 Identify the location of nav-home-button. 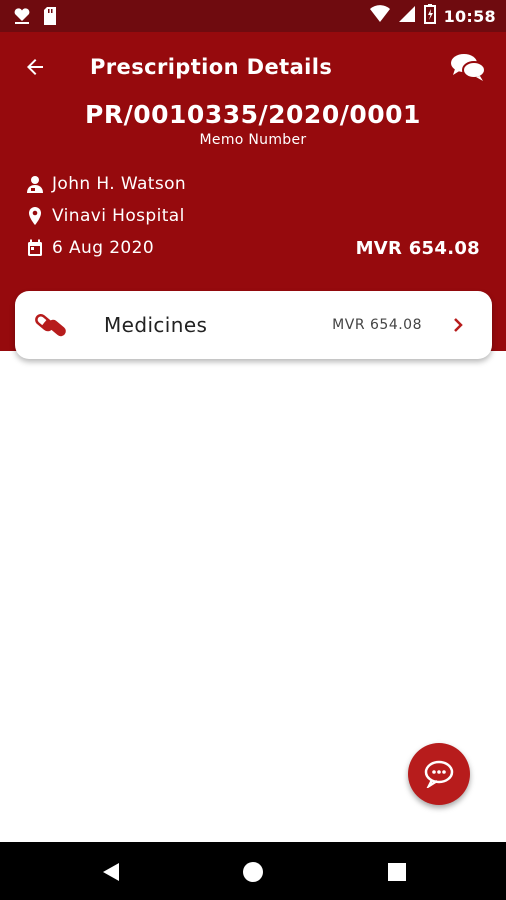
(253, 872).